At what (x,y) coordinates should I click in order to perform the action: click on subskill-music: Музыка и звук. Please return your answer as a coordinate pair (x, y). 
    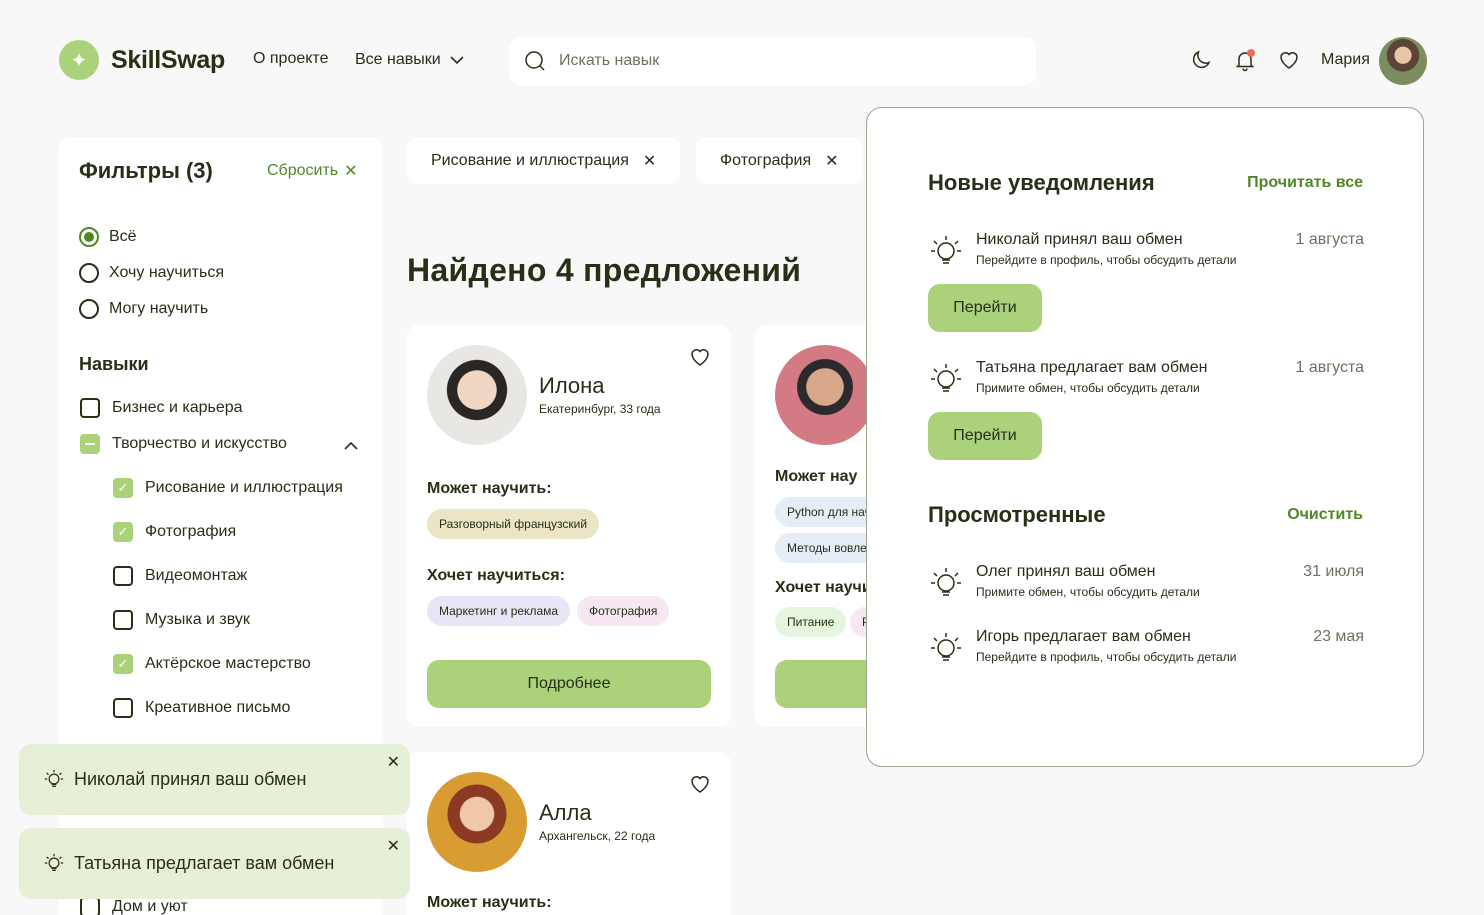
    Looking at the image, I should click on (181, 620).